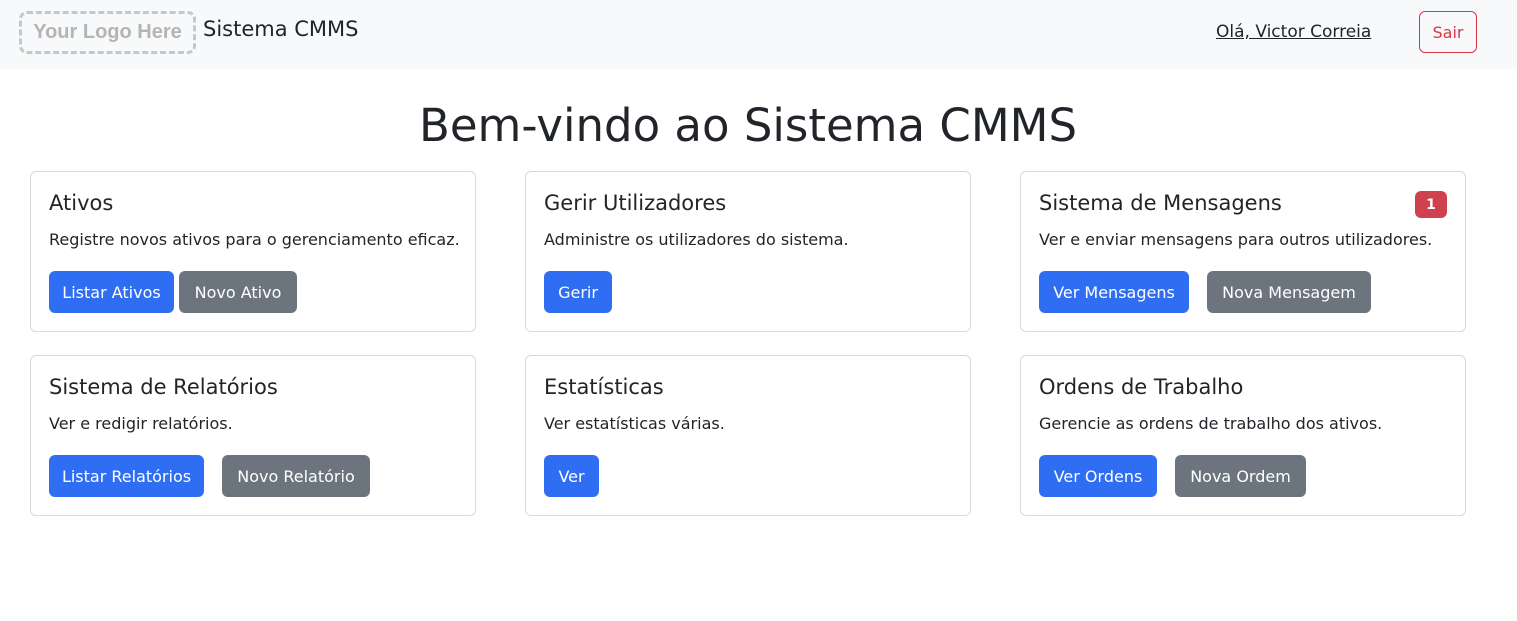  I want to click on card-title: Sistema de Mensagens, so click(1160, 203).